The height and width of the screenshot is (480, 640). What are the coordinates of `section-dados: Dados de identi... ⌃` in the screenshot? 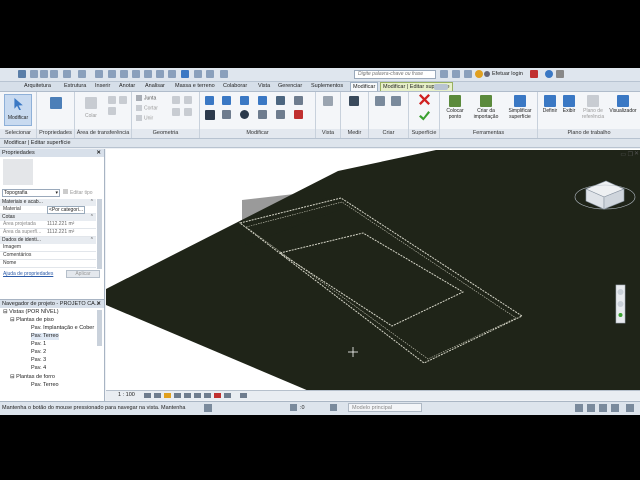 It's located at (48, 240).